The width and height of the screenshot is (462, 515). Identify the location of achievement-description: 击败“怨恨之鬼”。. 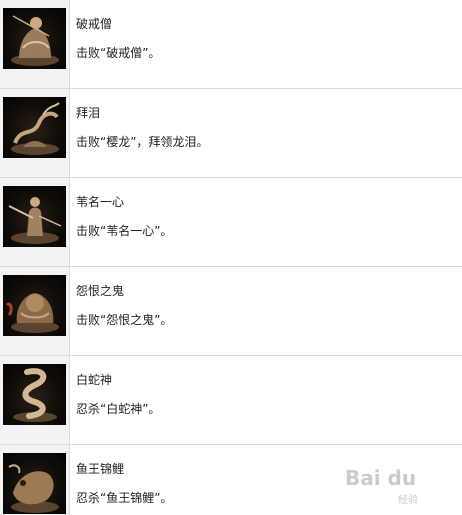
(124, 320).